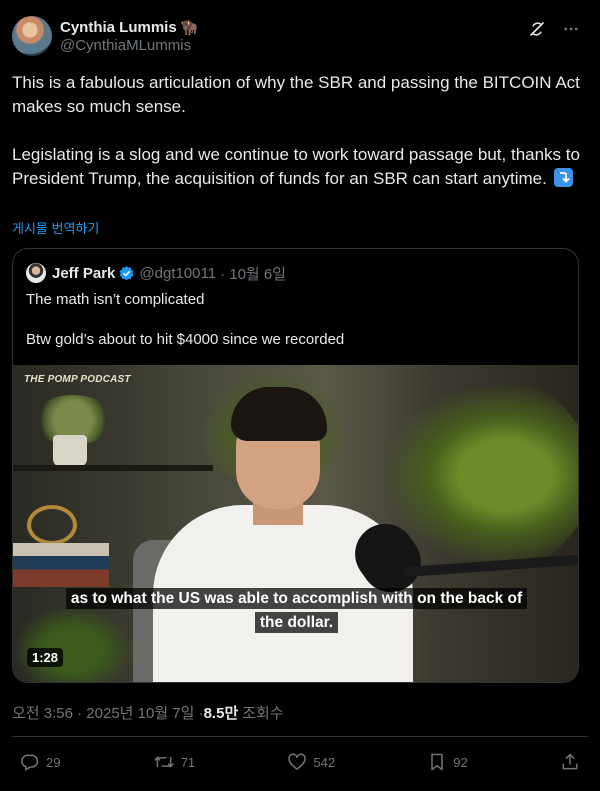  Describe the element at coordinates (126, 273) in the screenshot. I see `verified-icon` at that location.